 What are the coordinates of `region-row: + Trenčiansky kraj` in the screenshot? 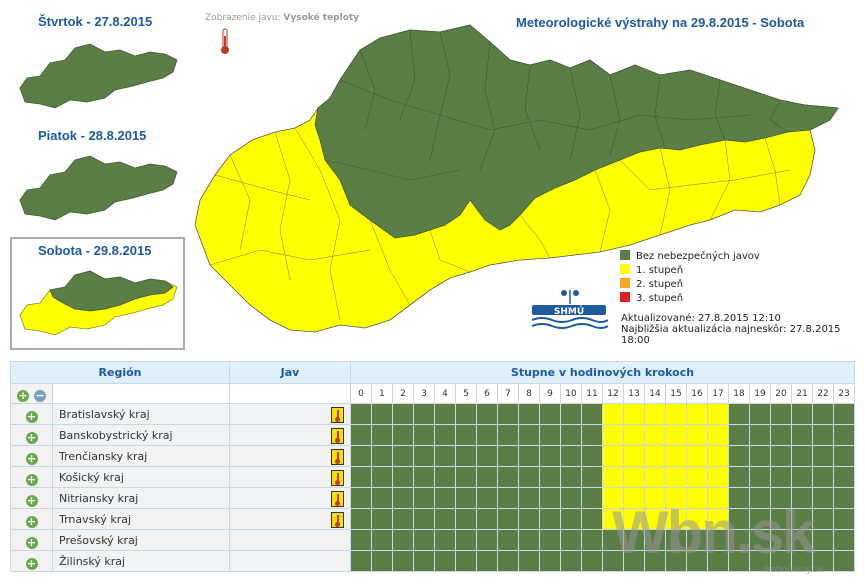 It's located at (432, 456).